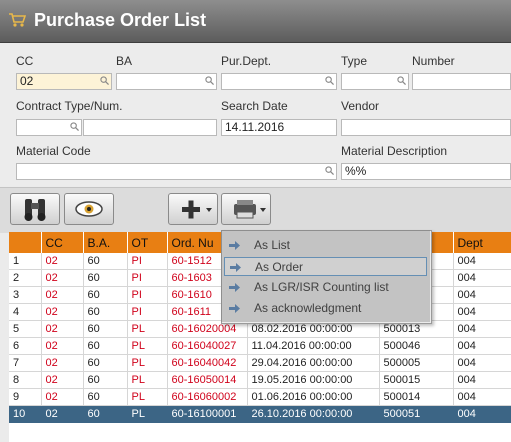  I want to click on table-cell: 5, so click(25, 329).